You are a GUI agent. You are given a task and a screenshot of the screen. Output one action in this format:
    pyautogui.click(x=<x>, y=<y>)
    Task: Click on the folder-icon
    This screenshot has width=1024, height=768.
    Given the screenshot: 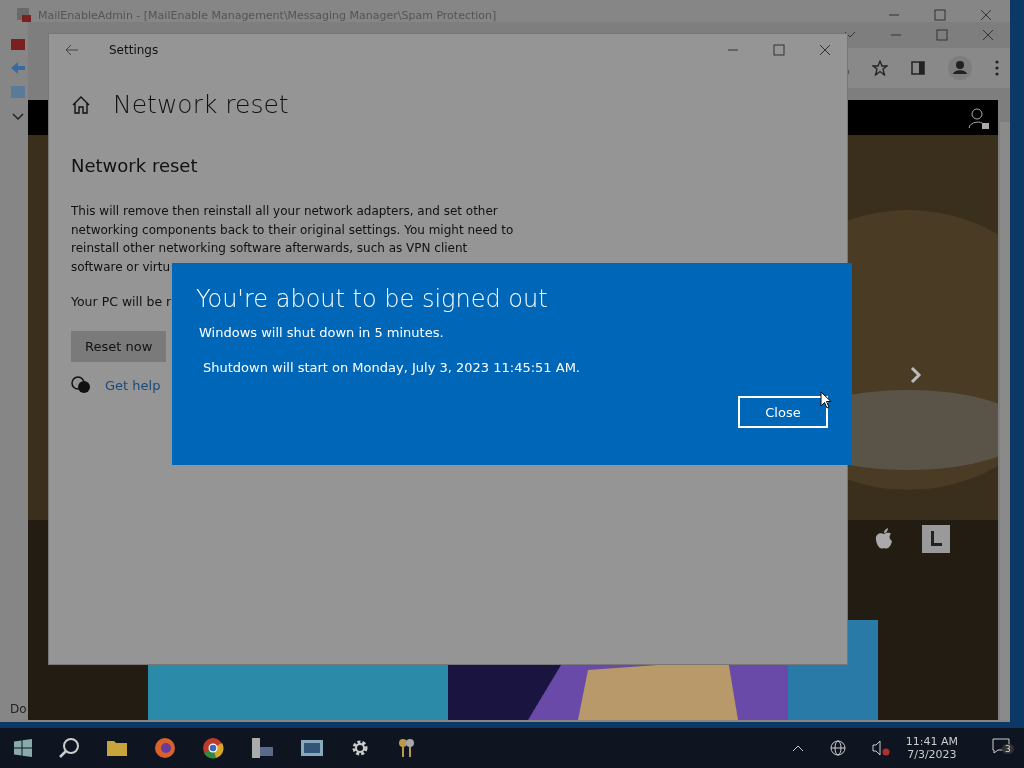 What is the action you would take?
    pyautogui.click(x=117, y=748)
    